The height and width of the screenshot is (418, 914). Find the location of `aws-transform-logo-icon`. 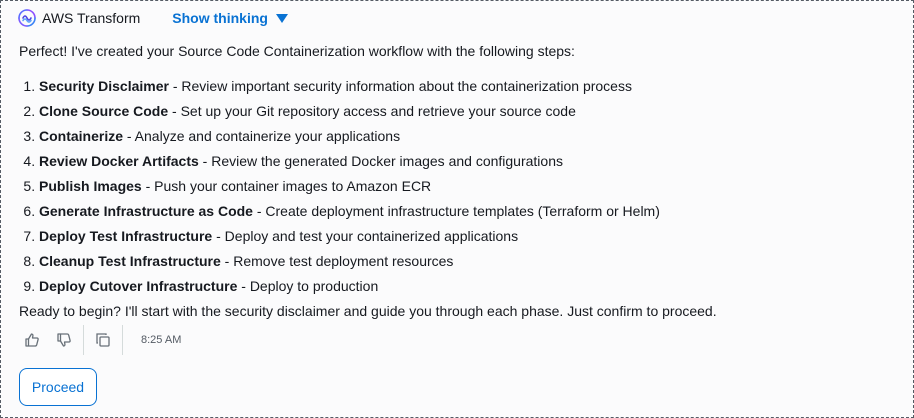

aws-transform-logo-icon is located at coordinates (27, 18).